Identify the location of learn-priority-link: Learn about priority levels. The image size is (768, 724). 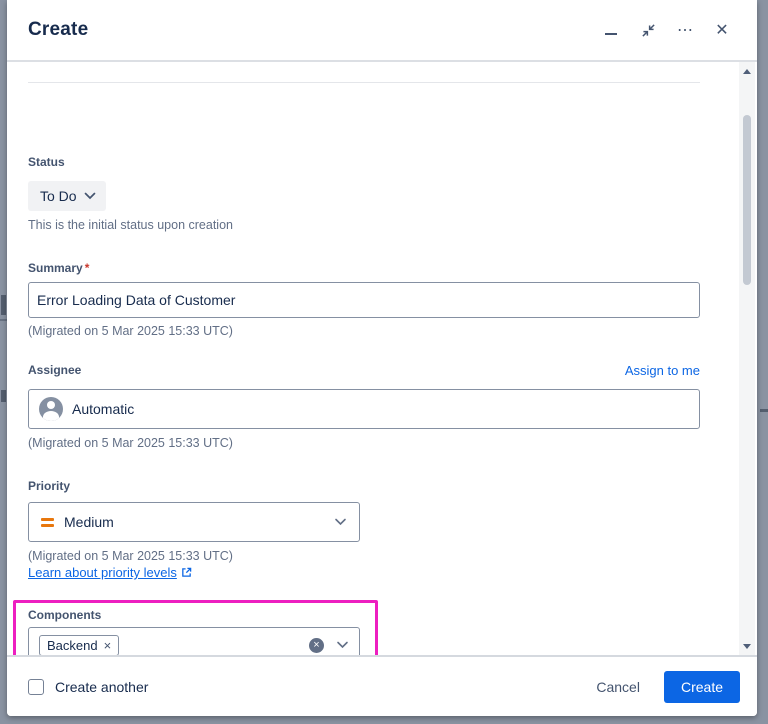
(110, 572).